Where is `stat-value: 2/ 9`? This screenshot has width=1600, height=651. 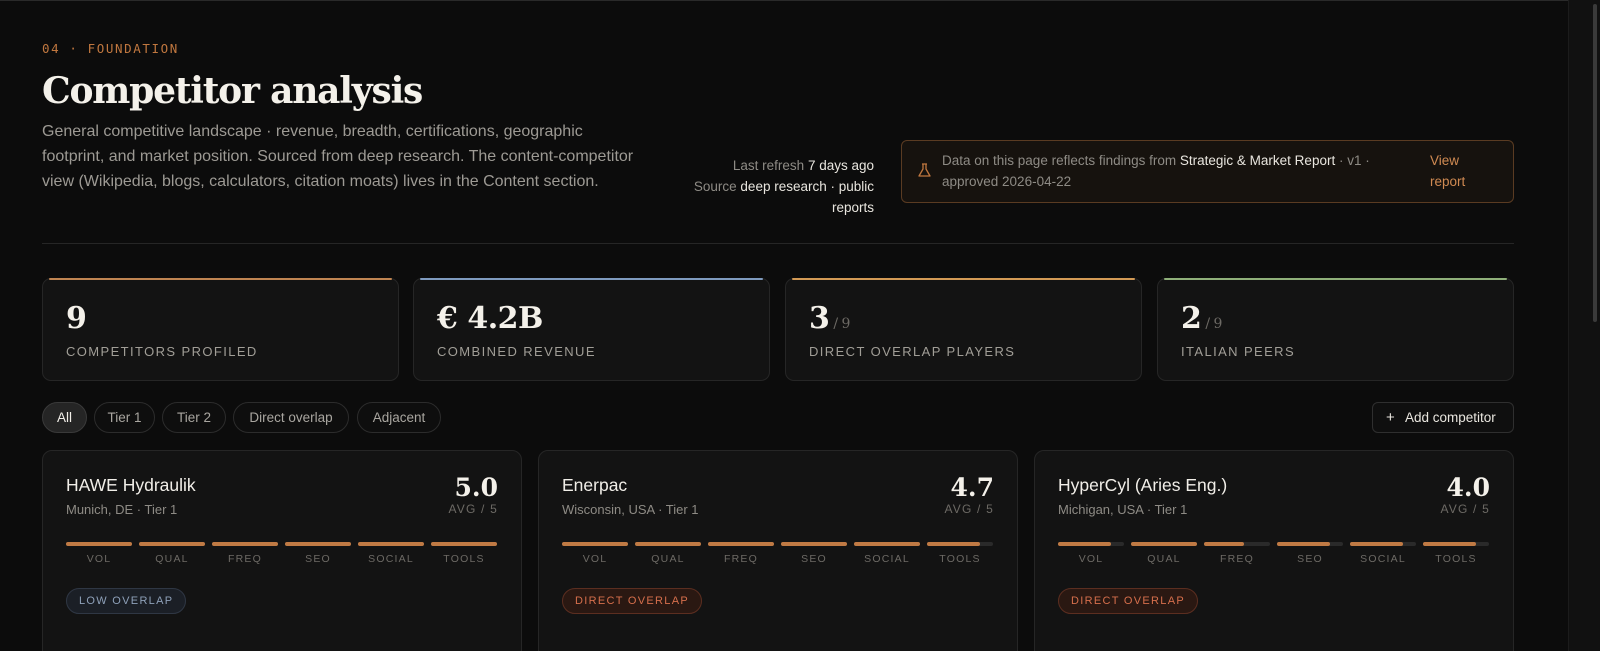
stat-value: 2/ 9 is located at coordinates (1201, 318).